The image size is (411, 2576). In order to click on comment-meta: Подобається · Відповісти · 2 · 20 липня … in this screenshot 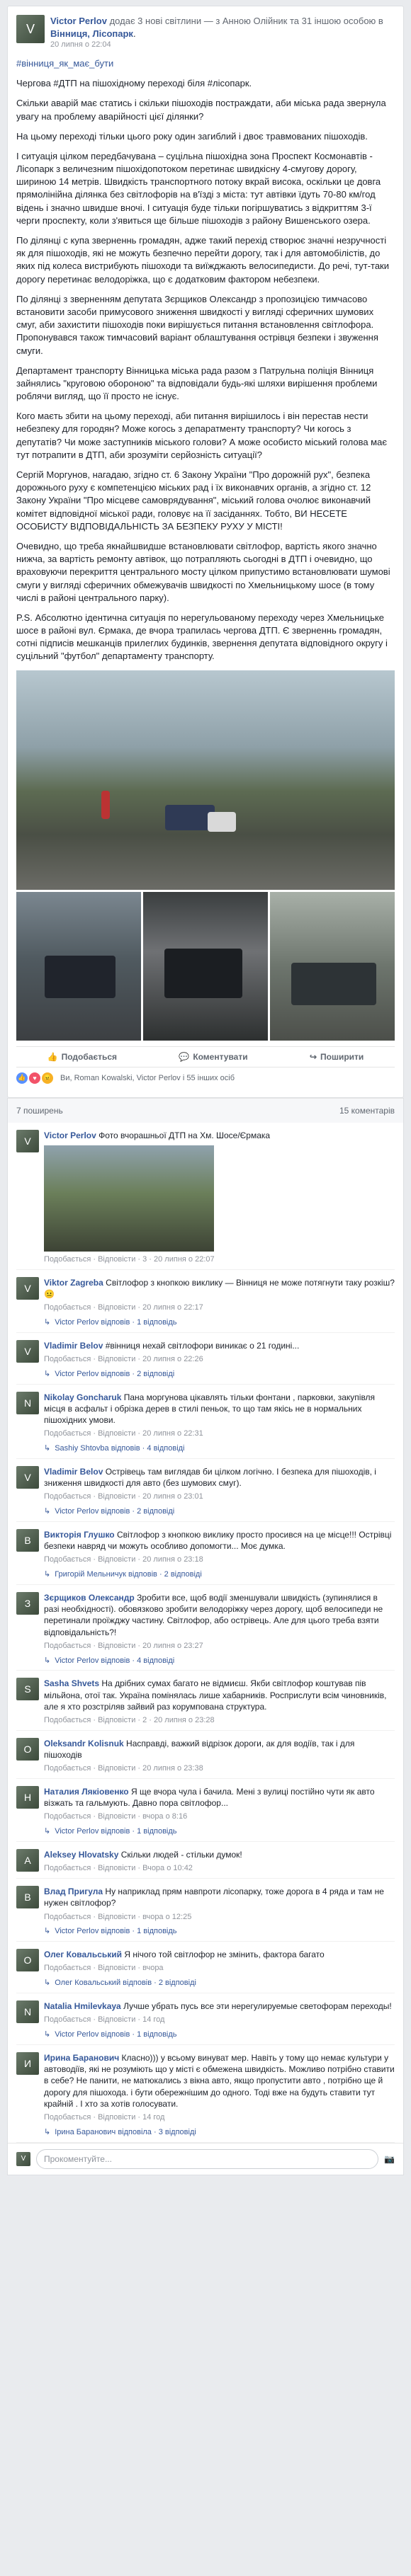, I will do `click(220, 1720)`.